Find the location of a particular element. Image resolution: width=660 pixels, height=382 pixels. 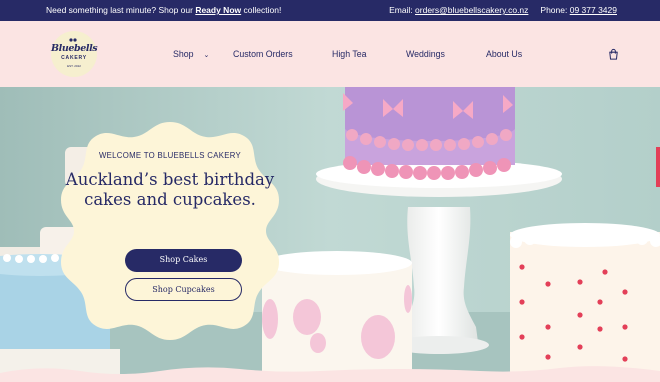

cart-icon is located at coordinates (613, 54).